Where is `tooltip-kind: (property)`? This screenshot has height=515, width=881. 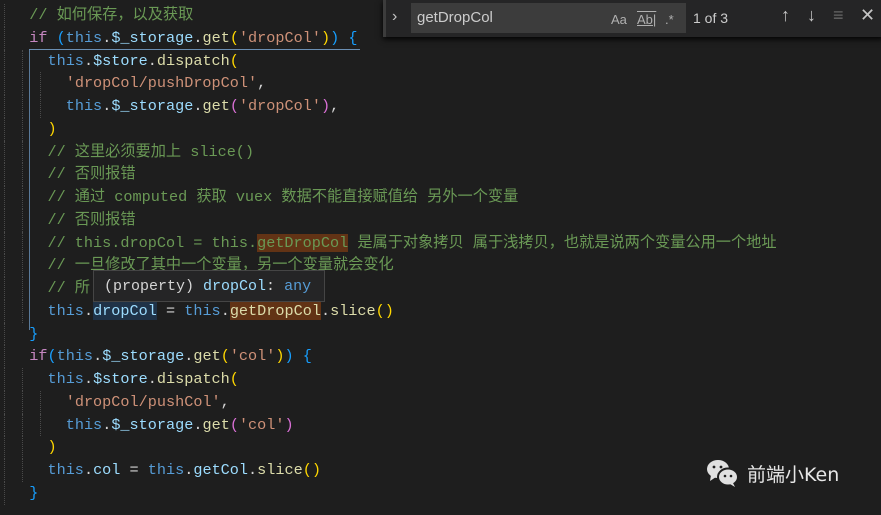 tooltip-kind: (property) is located at coordinates (149, 286).